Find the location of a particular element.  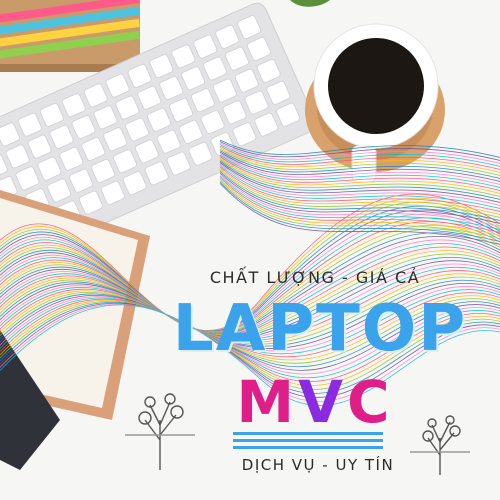

brand-sub: MVC is located at coordinates (315, 402).